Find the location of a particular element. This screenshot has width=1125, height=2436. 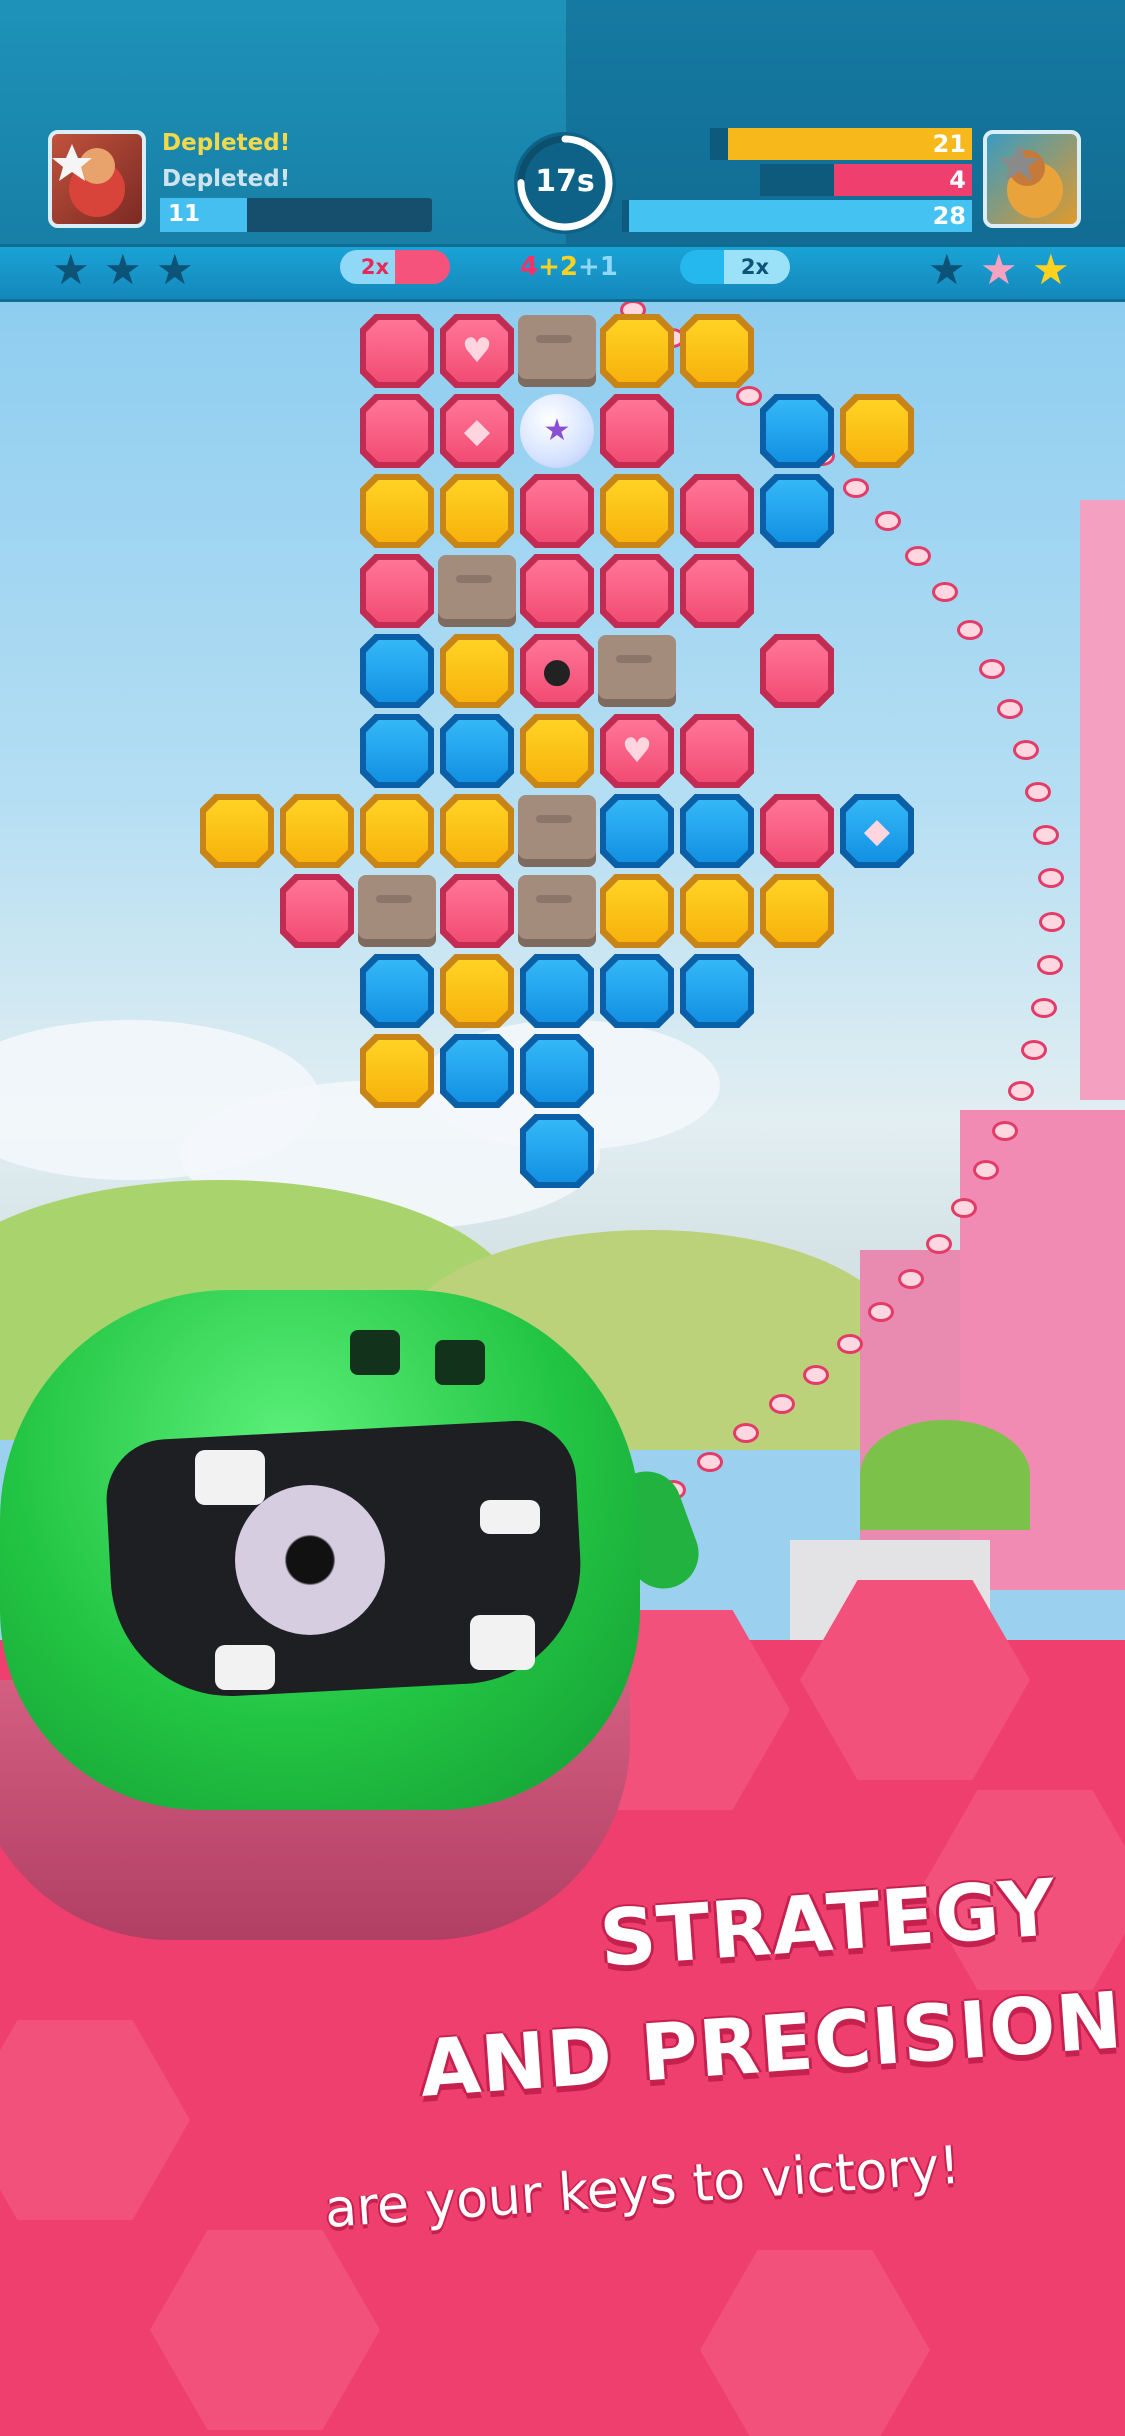

opponent-avatar-art is located at coordinates (1031, 181).